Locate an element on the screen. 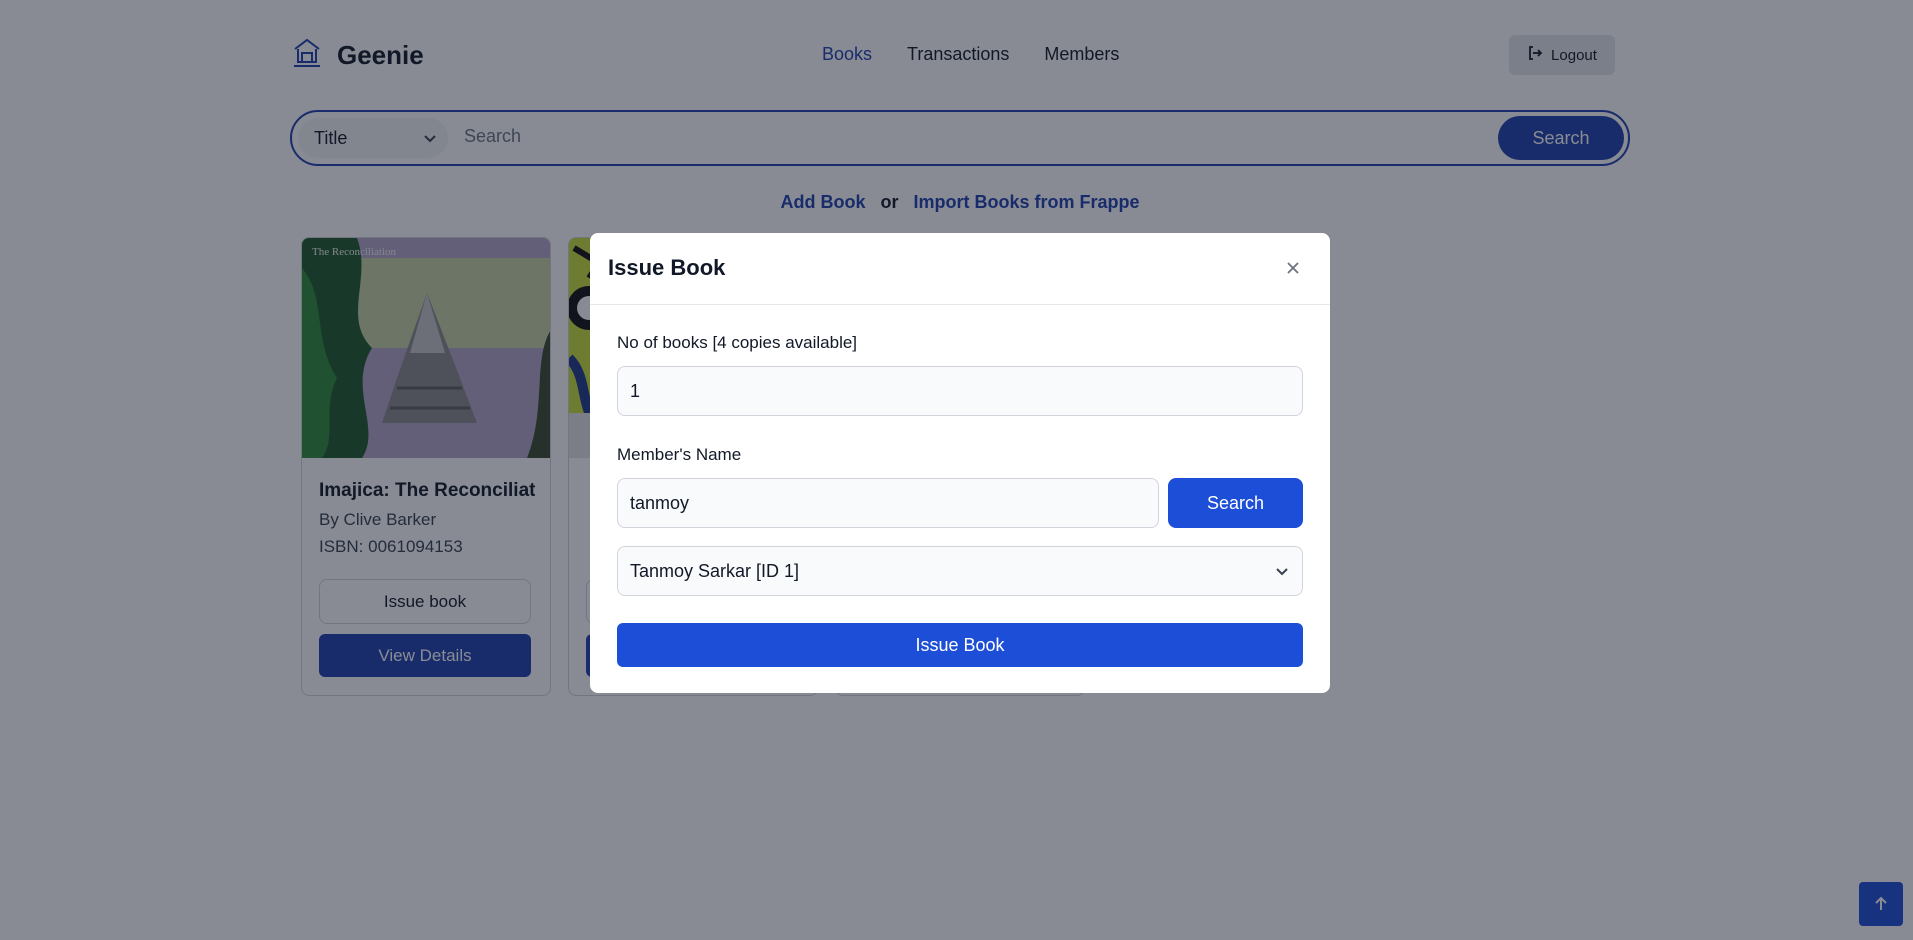 This screenshot has height=940, width=1913. modal-header: Issue Book is located at coordinates (960, 269).